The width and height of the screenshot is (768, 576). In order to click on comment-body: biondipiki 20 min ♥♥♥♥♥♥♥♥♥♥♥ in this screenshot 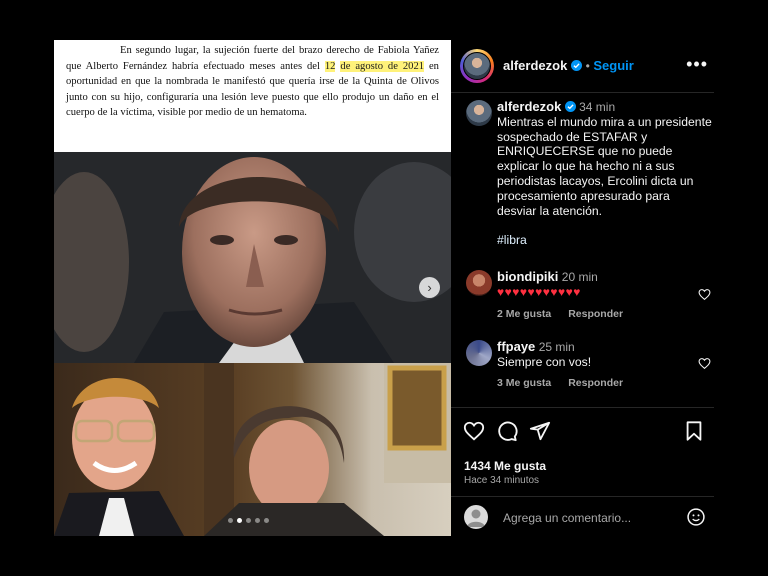, I will do `click(589, 284)`.